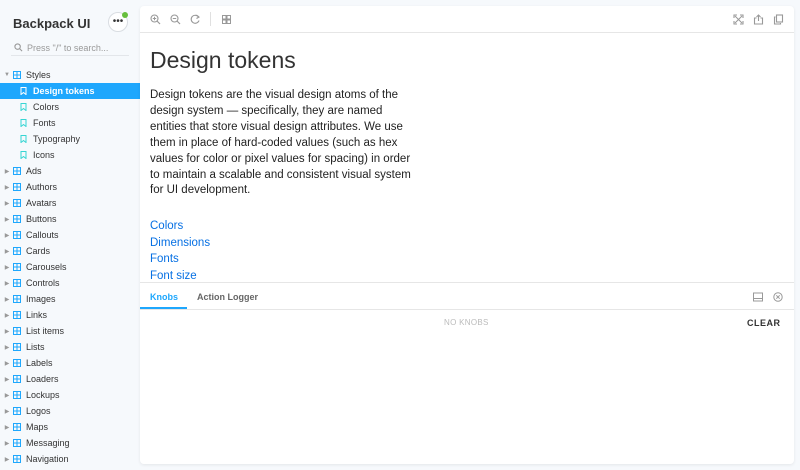 The image size is (800, 470). I want to click on tree-label: Carousels, so click(46, 267).